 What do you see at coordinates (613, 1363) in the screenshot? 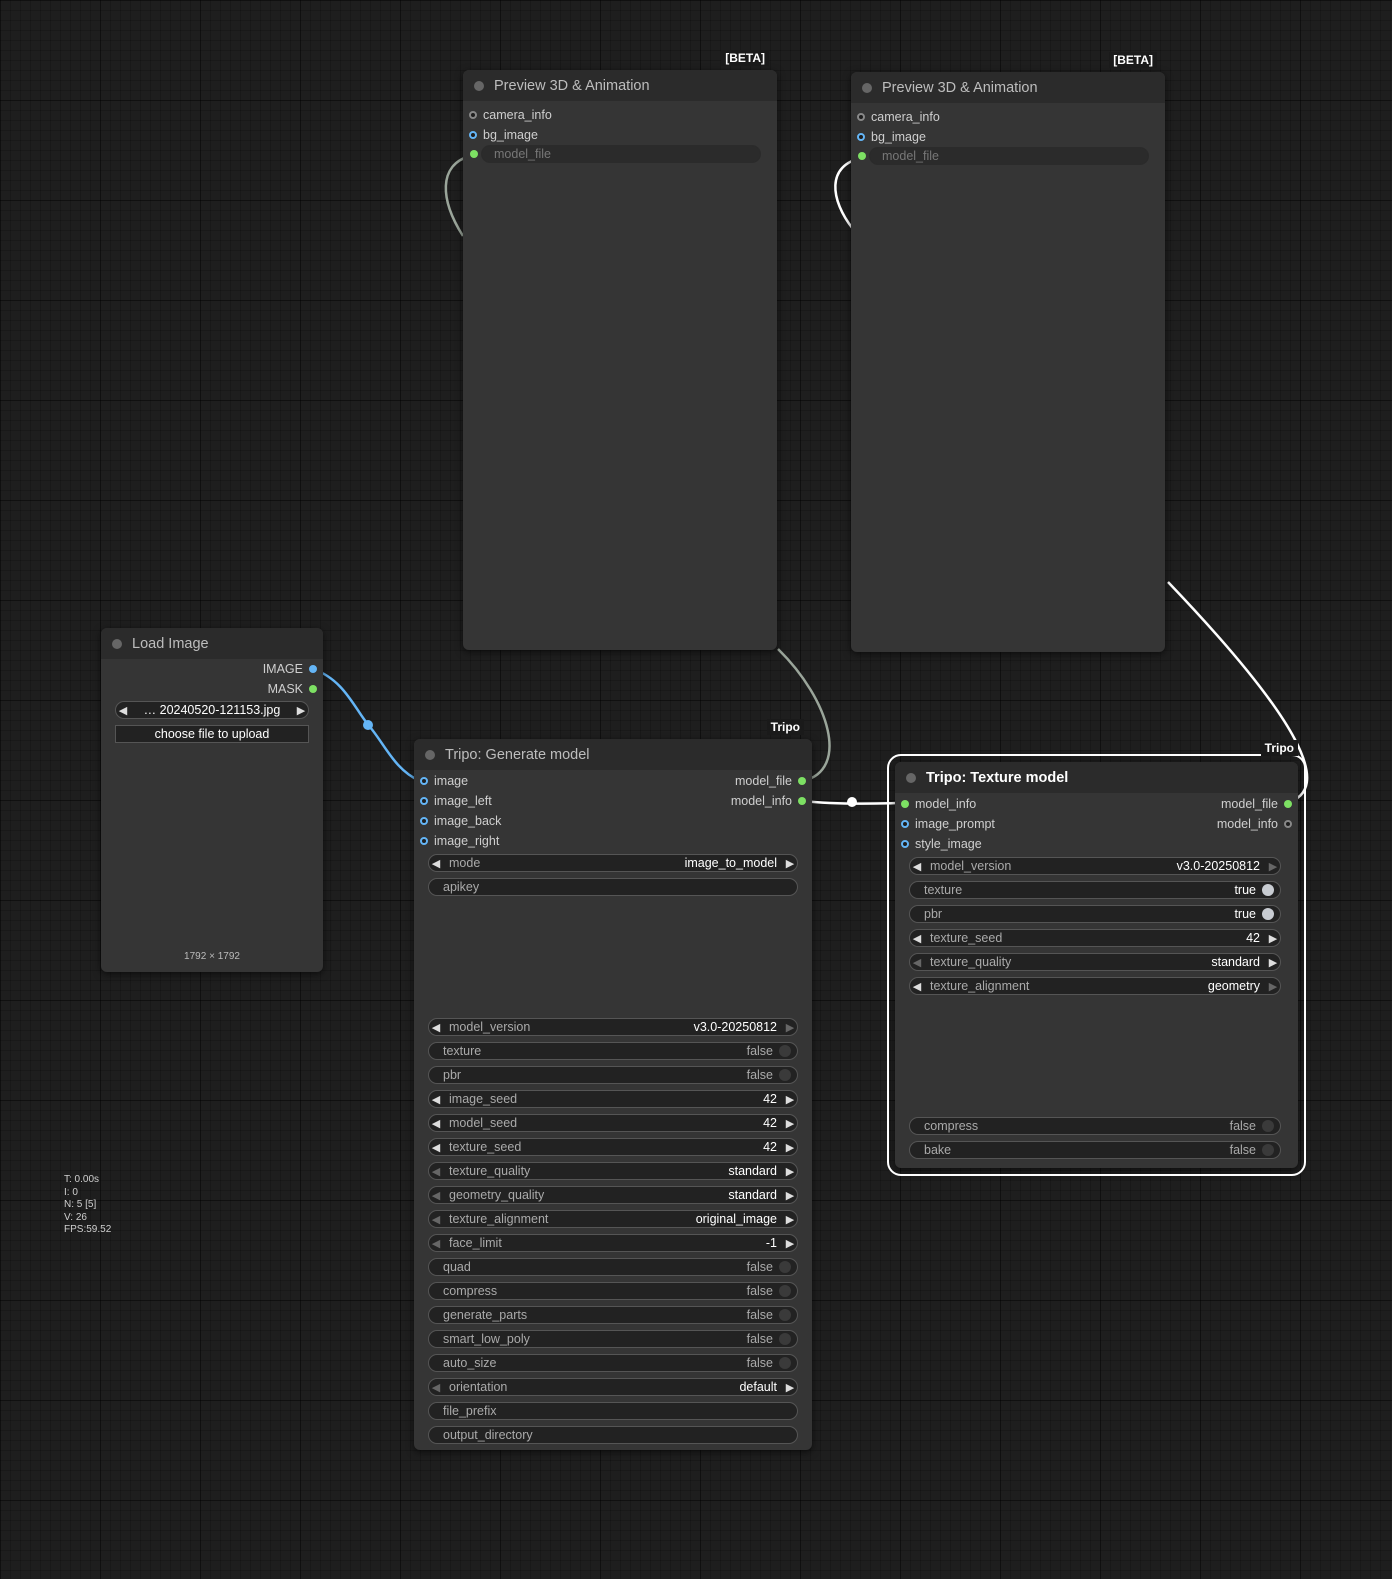
I see `widget-auto-size: auto_size false` at bounding box center [613, 1363].